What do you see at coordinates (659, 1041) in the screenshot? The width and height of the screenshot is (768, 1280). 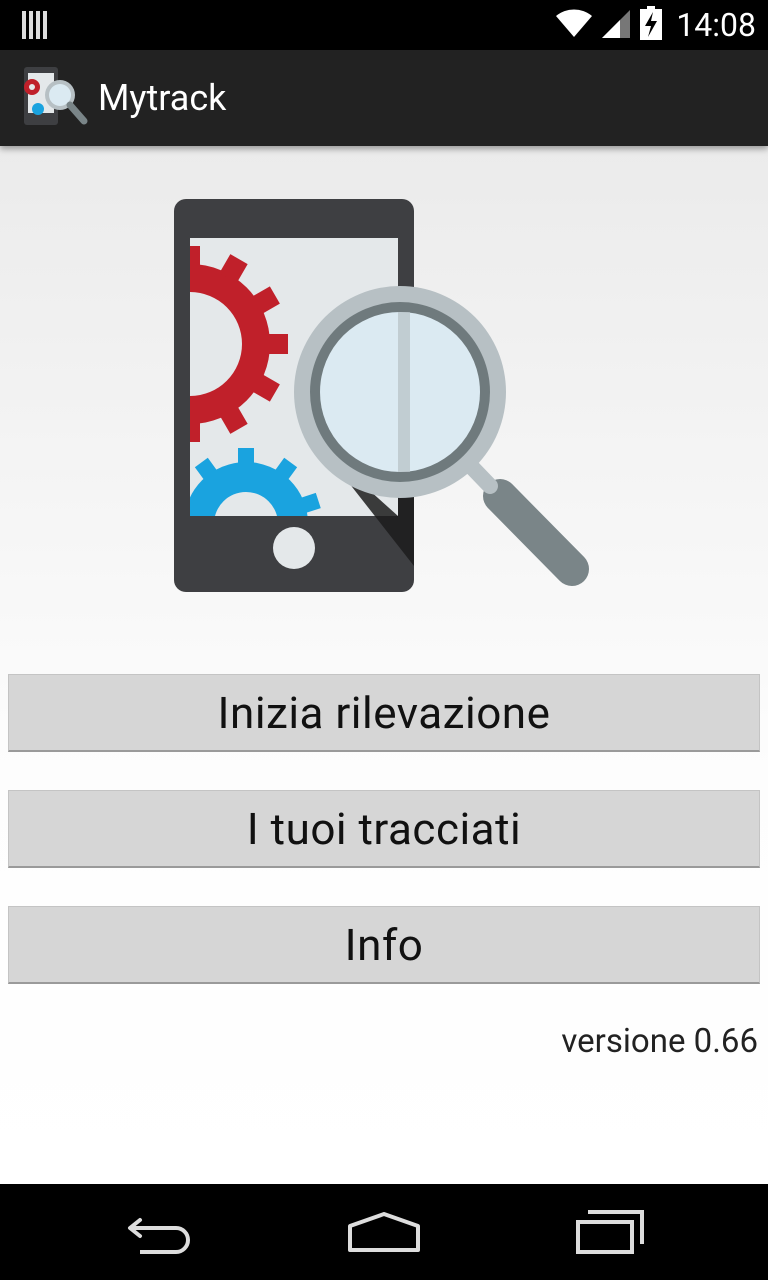 I see `version-label: versione 0.66` at bounding box center [659, 1041].